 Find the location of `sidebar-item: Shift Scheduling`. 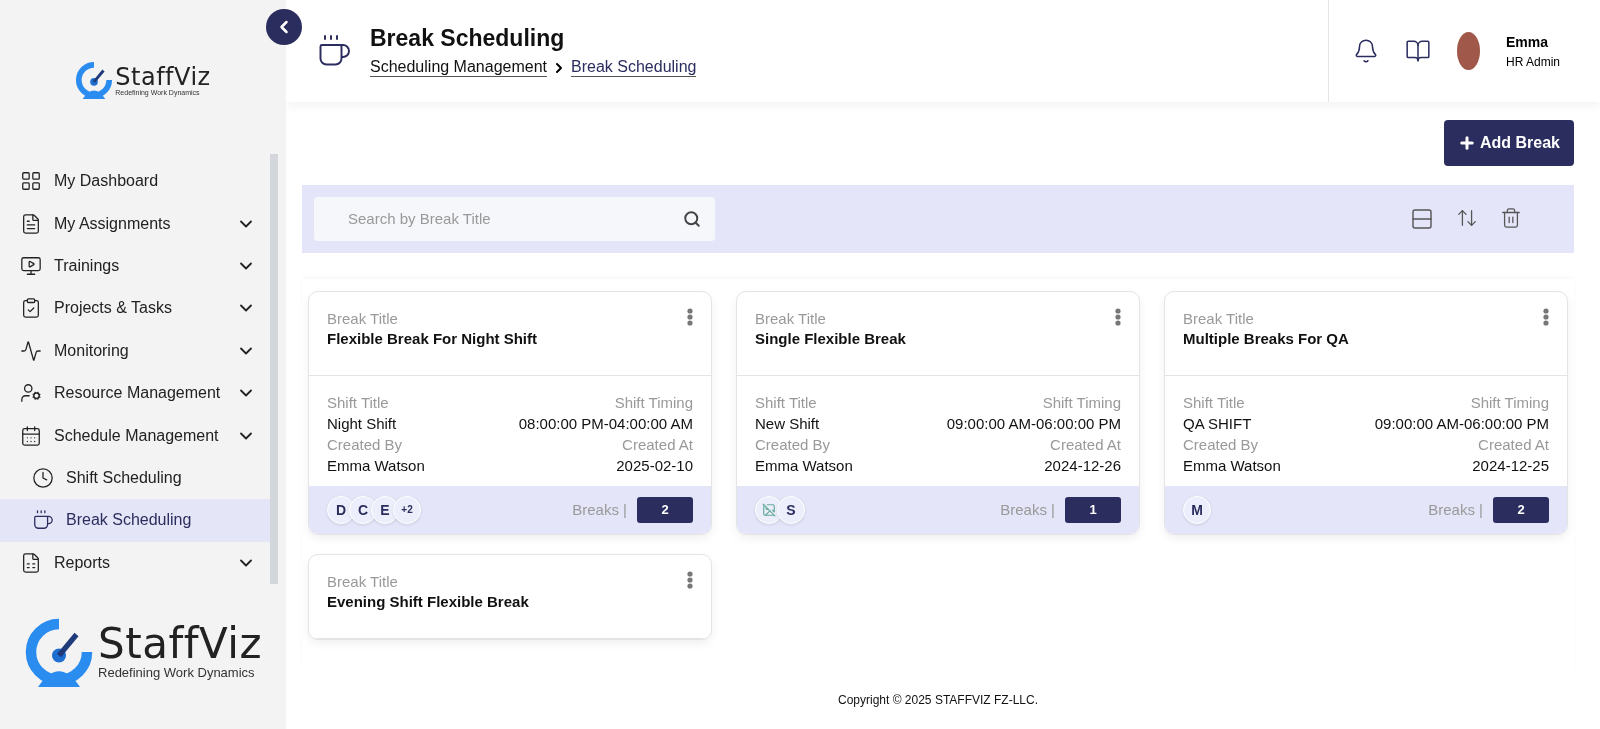

sidebar-item: Shift Scheduling is located at coordinates (135, 478).